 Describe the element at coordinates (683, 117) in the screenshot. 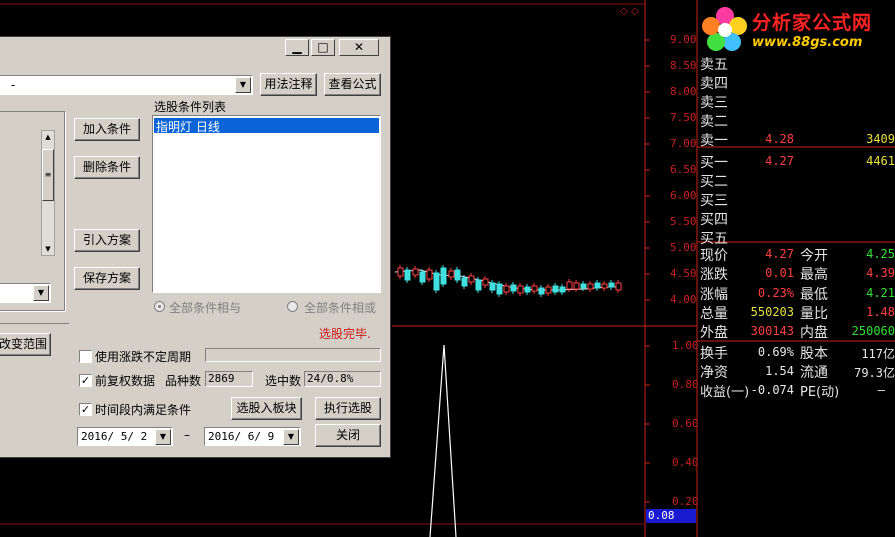

I see `price-axis-label: 7.50` at that location.